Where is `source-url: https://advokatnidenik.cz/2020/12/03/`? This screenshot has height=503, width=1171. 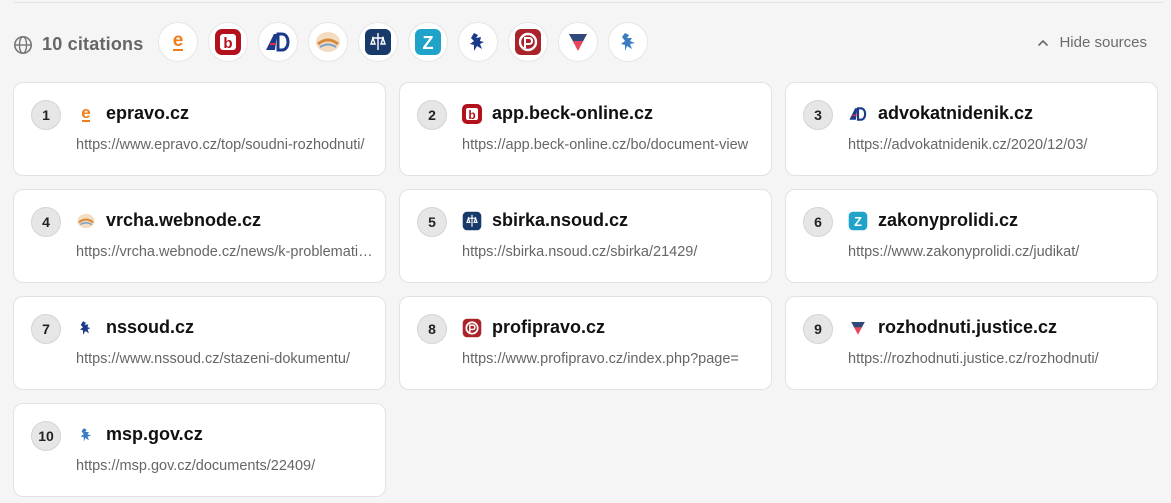 source-url: https://advokatnidenik.cz/2020/12/03/ is located at coordinates (968, 145).